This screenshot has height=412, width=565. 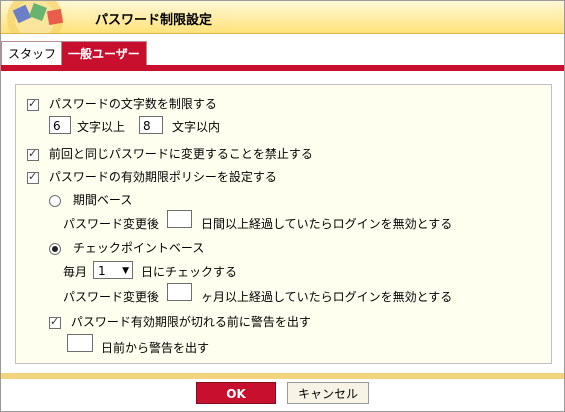 What do you see at coordinates (190, 322) in the screenshot?
I see `warn-label: パスワード有効期限が切れる前に警告を出す` at bounding box center [190, 322].